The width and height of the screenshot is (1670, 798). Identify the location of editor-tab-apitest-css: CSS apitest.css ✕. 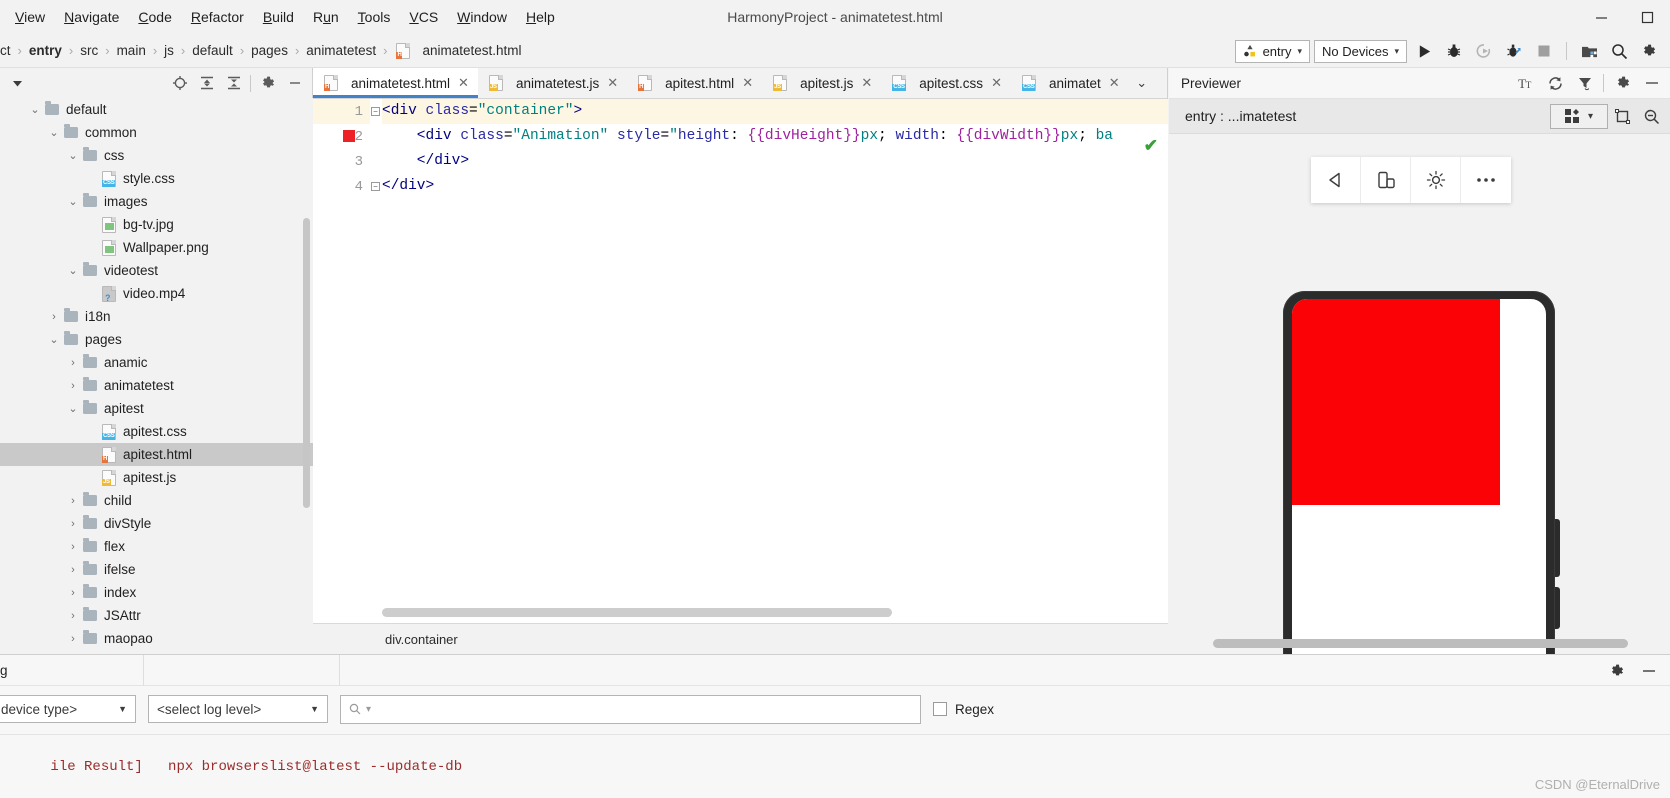
(946, 83).